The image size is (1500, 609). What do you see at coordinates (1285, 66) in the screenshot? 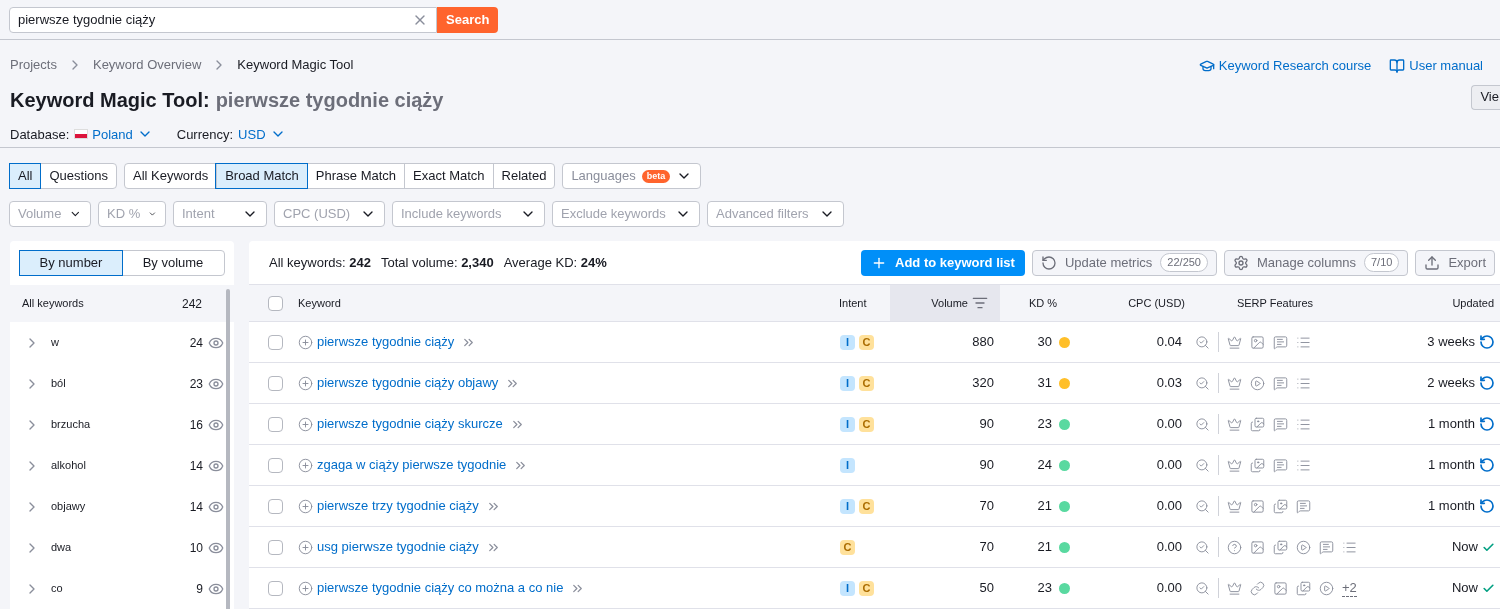
I see `course-link: Keyword Research course` at bounding box center [1285, 66].